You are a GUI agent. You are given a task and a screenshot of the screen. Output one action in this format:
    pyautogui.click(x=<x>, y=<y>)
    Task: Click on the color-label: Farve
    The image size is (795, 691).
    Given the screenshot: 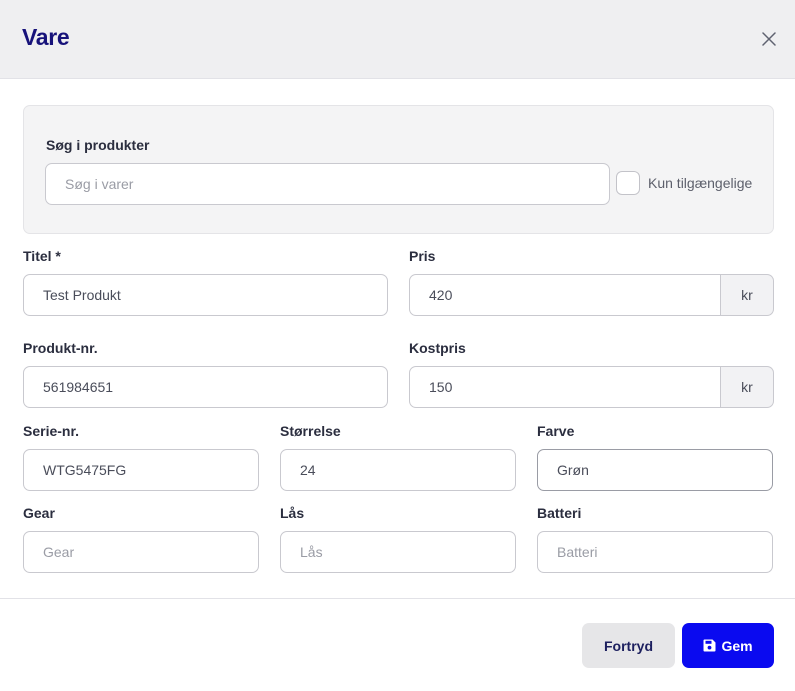 What is the action you would take?
    pyautogui.click(x=556, y=431)
    